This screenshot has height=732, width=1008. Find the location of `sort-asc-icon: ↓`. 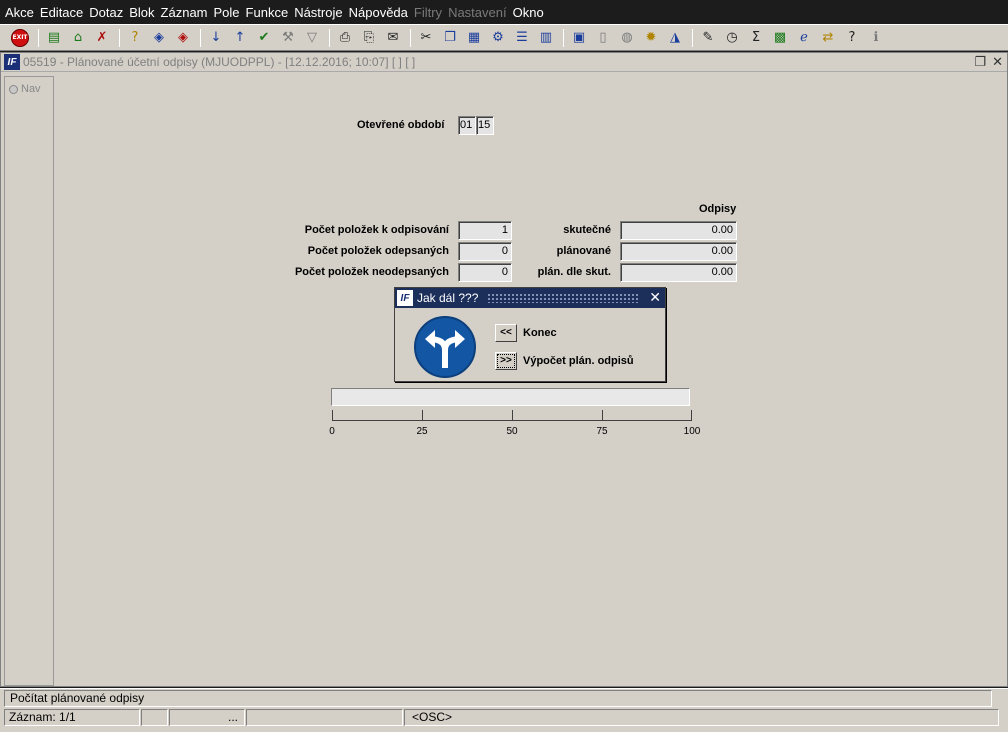

sort-asc-icon: ↓ is located at coordinates (216, 38).